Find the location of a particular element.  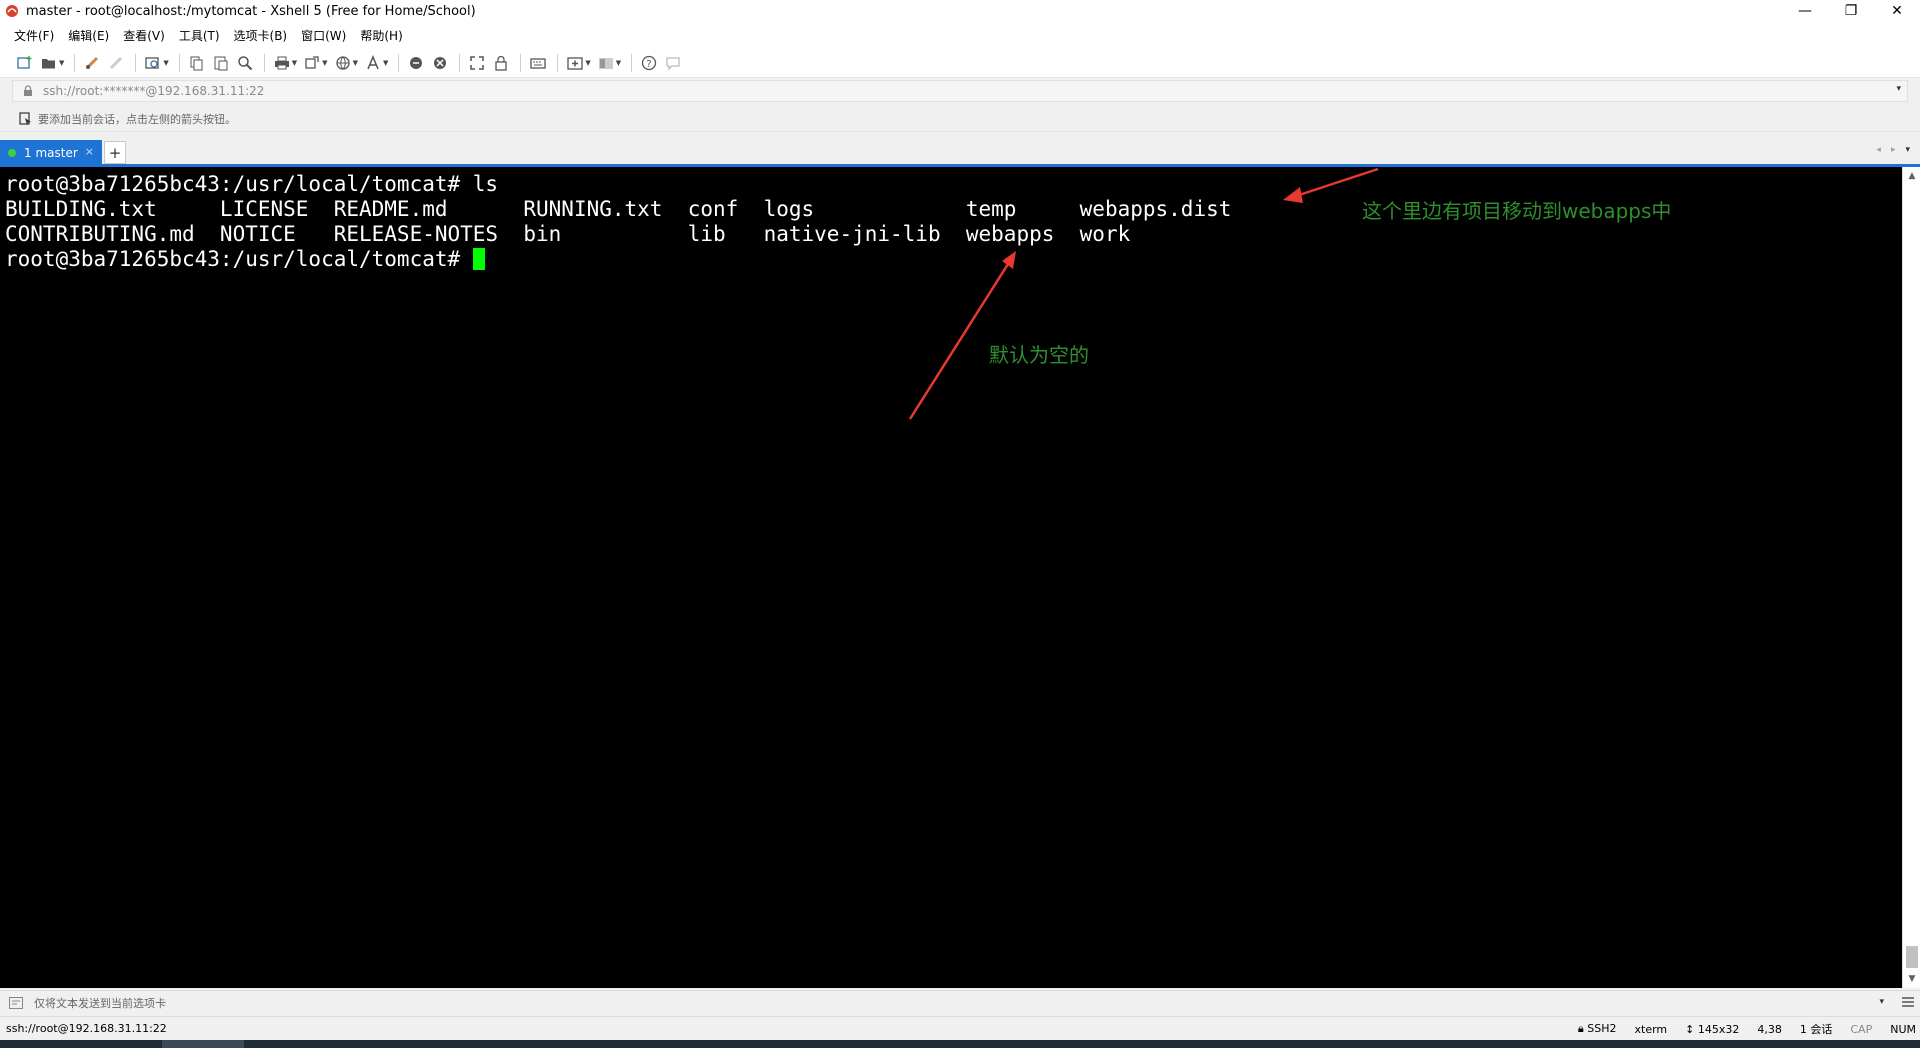

status-size-icon: ↕ is located at coordinates (1690, 1029).